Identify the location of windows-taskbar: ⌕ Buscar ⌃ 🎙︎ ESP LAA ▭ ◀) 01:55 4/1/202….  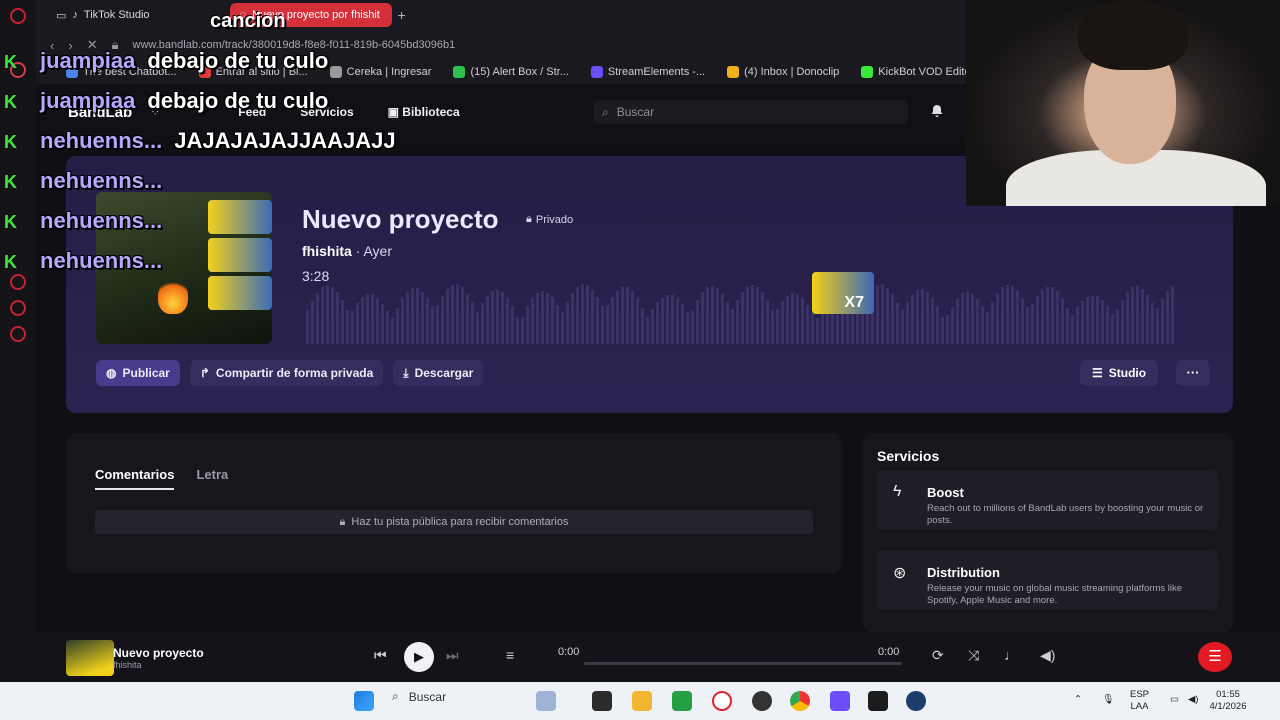
(640, 701).